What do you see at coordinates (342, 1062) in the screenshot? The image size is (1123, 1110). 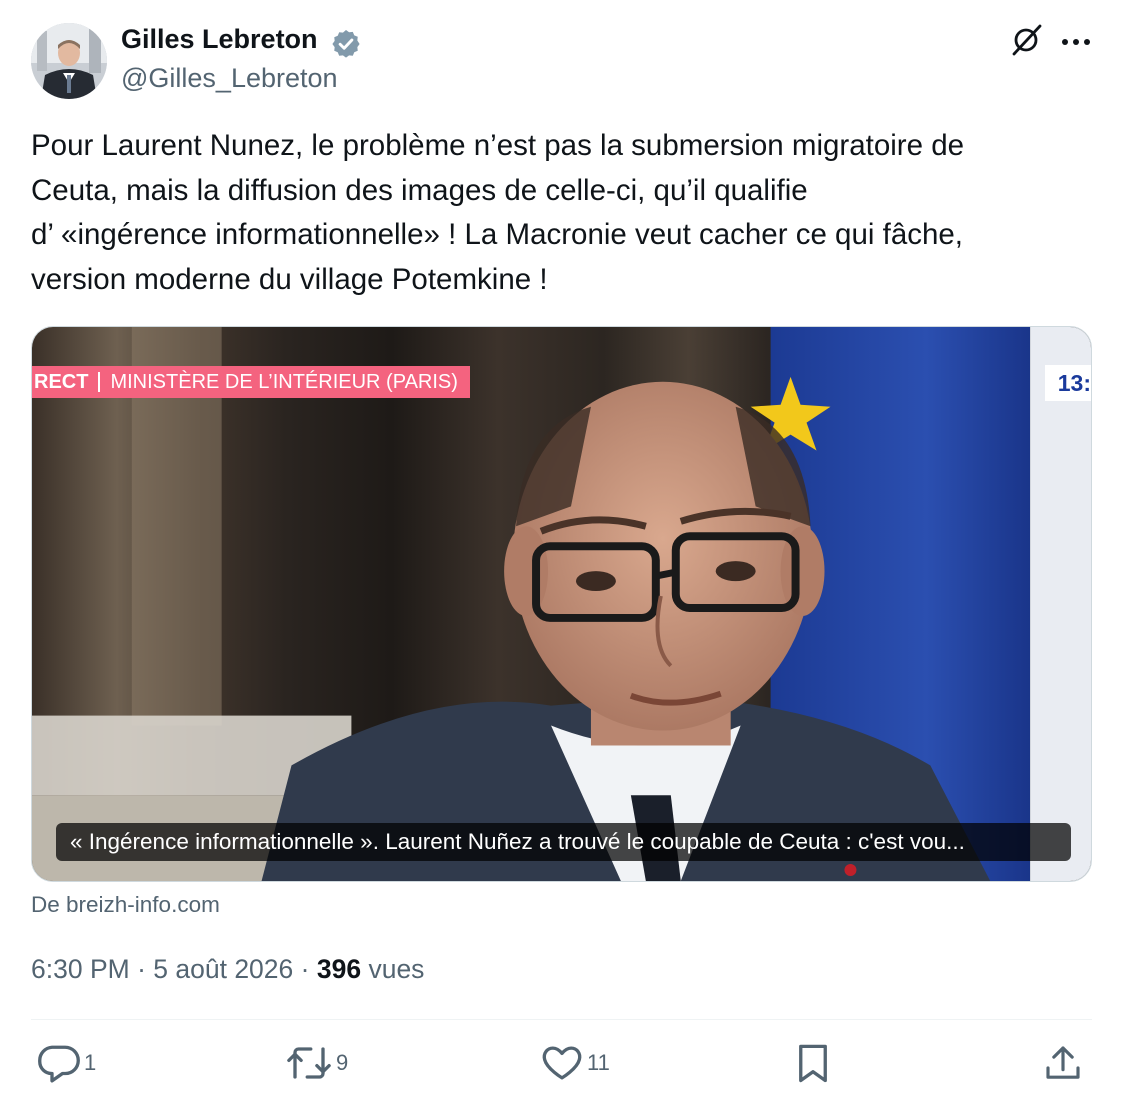 I see `retweet-count: 9` at bounding box center [342, 1062].